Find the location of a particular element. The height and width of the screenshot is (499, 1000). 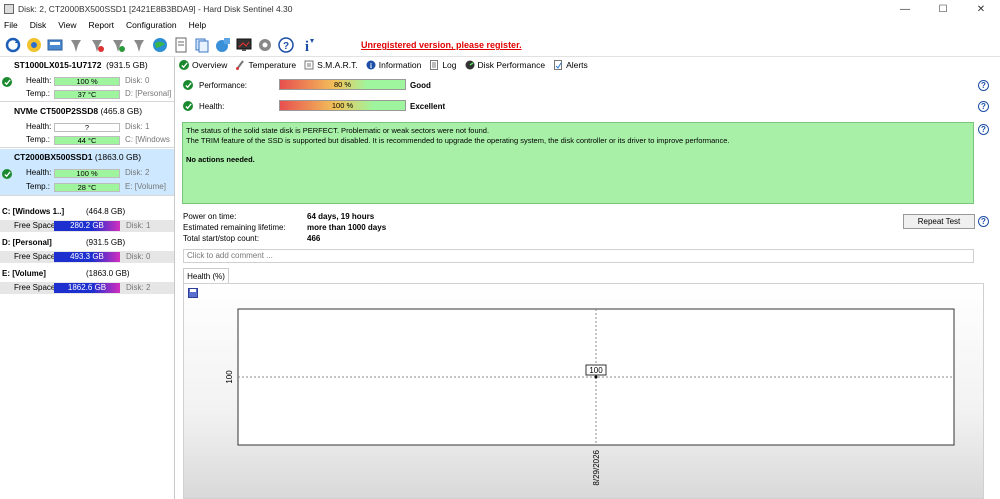

performance-rating: Good is located at coordinates (420, 85).